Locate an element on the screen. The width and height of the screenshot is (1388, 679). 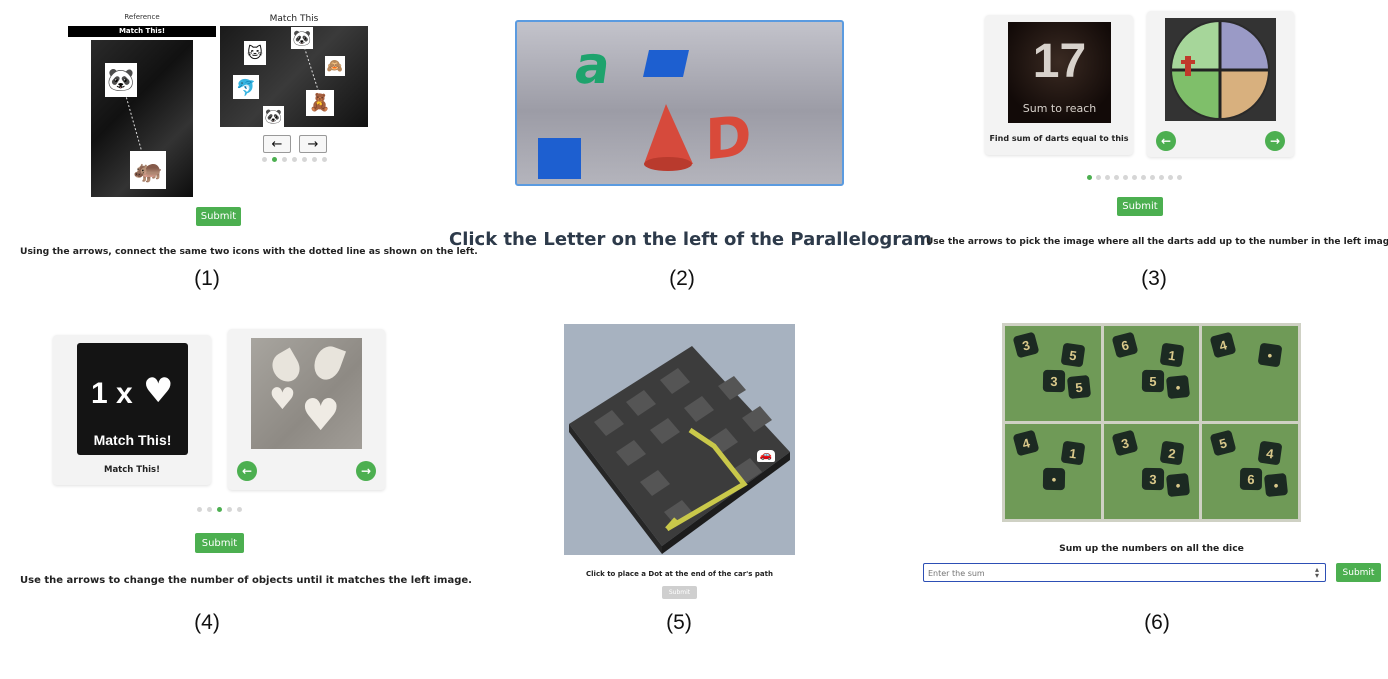
target-image: 17 Sum to reach is located at coordinates (1059, 72).